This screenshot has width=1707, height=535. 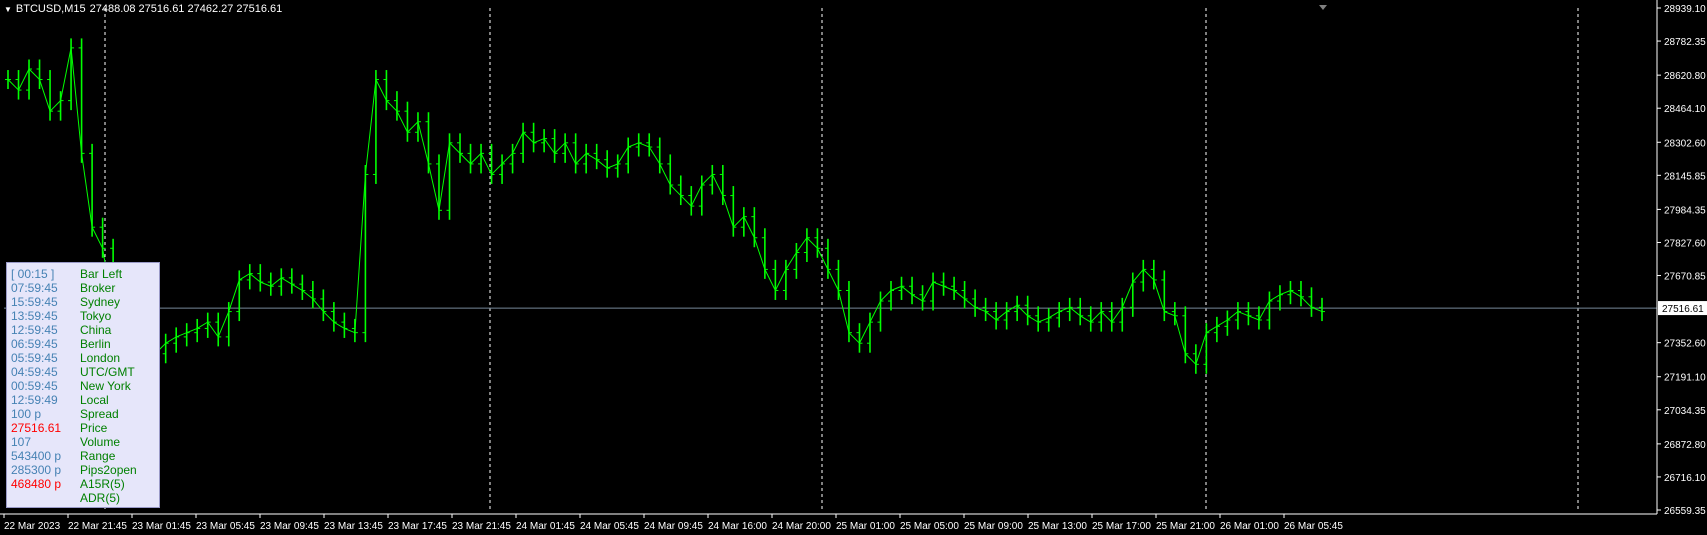 What do you see at coordinates (95, 344) in the screenshot?
I see `info-label: Berlin` at bounding box center [95, 344].